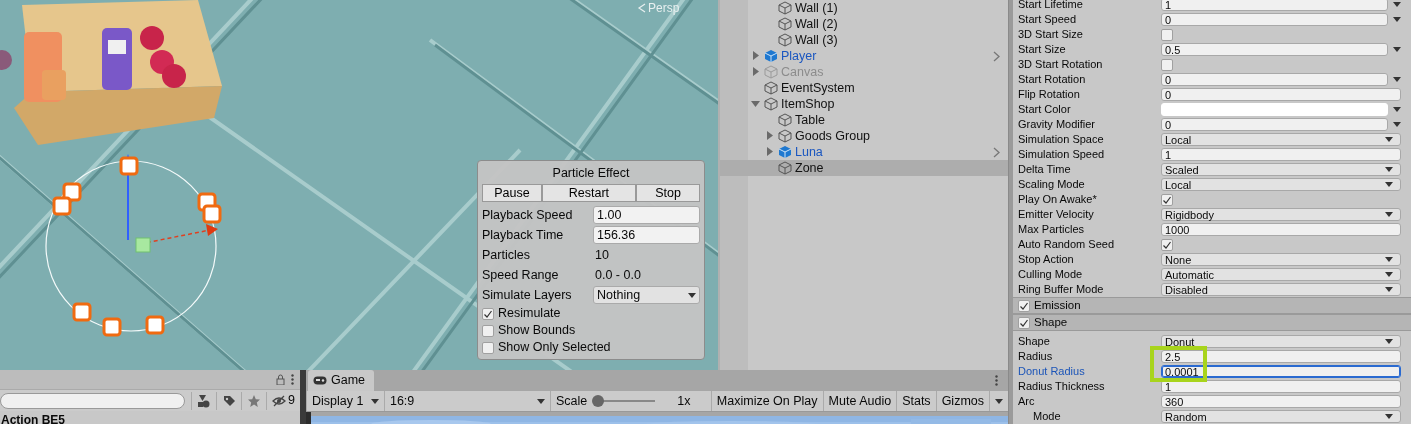 This screenshot has height=424, width=1411. Describe the element at coordinates (1281, 341) in the screenshot. I see `dropdown-field: Donut` at that location.